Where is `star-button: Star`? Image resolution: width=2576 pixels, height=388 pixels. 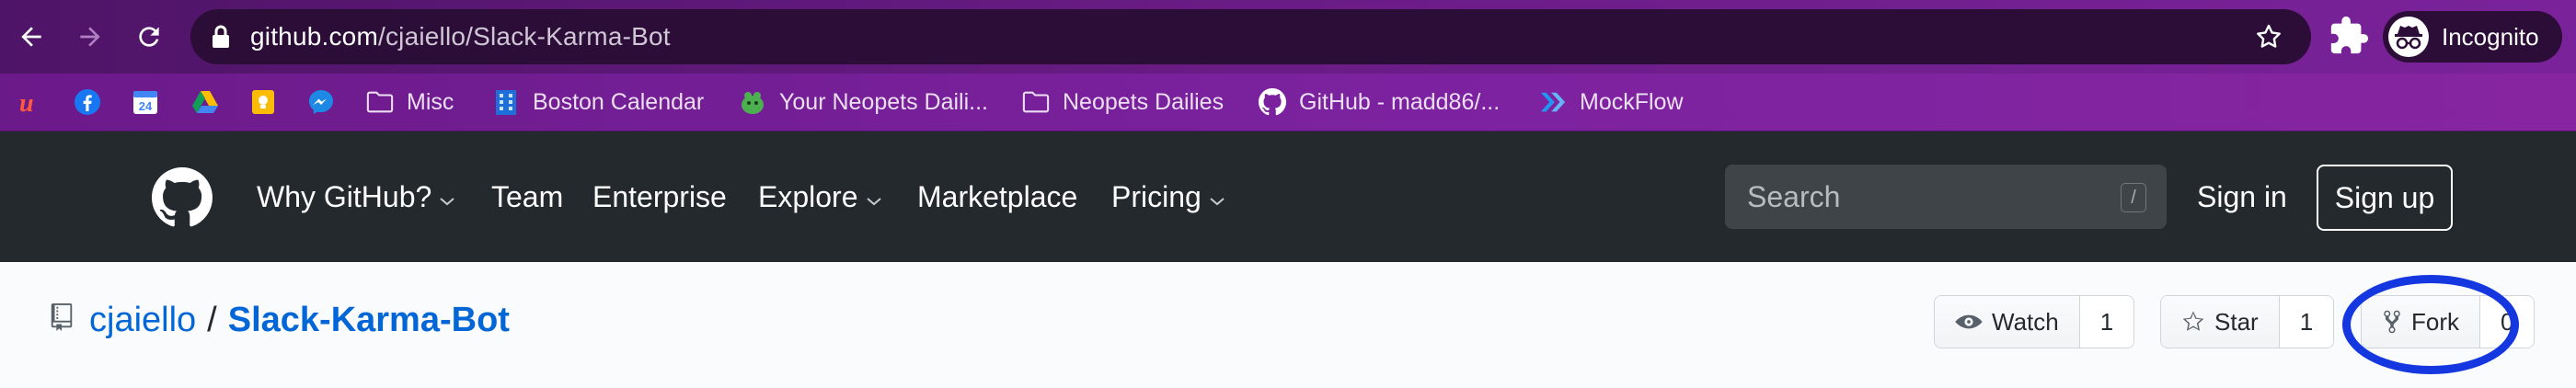 star-button: Star is located at coordinates (2220, 322).